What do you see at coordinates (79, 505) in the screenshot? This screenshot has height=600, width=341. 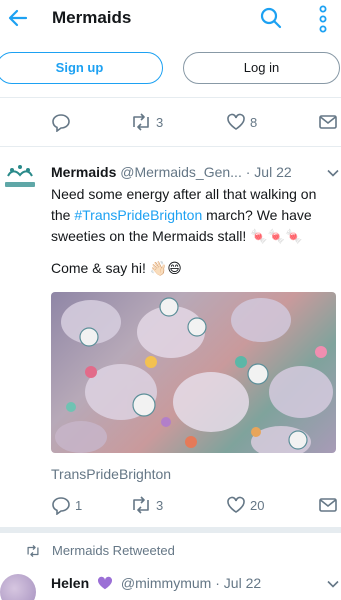 I see `reply-count: 1` at bounding box center [79, 505].